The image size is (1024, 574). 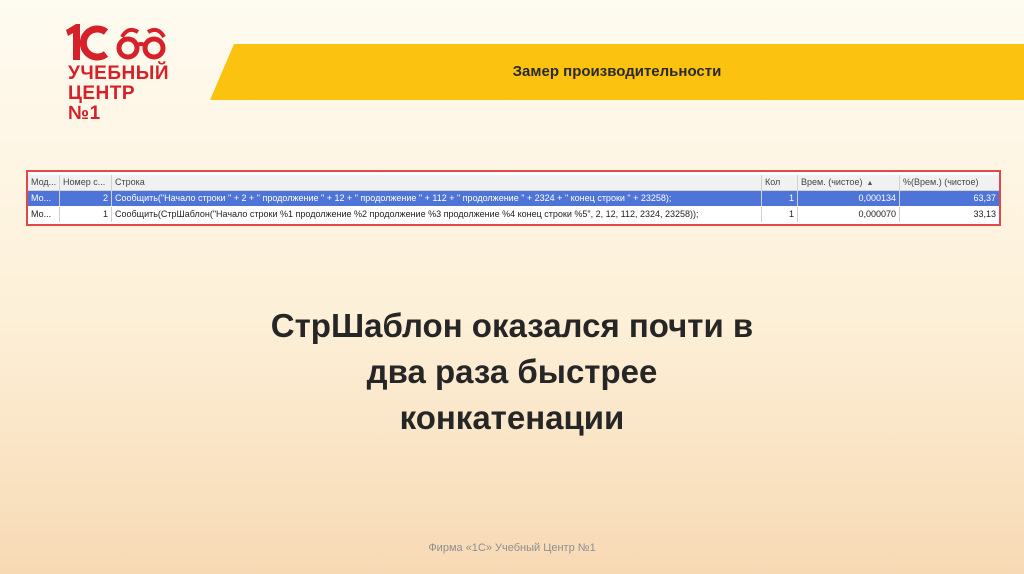 What do you see at coordinates (512, 417) in the screenshot?
I see `main-line3: конкатенации` at bounding box center [512, 417].